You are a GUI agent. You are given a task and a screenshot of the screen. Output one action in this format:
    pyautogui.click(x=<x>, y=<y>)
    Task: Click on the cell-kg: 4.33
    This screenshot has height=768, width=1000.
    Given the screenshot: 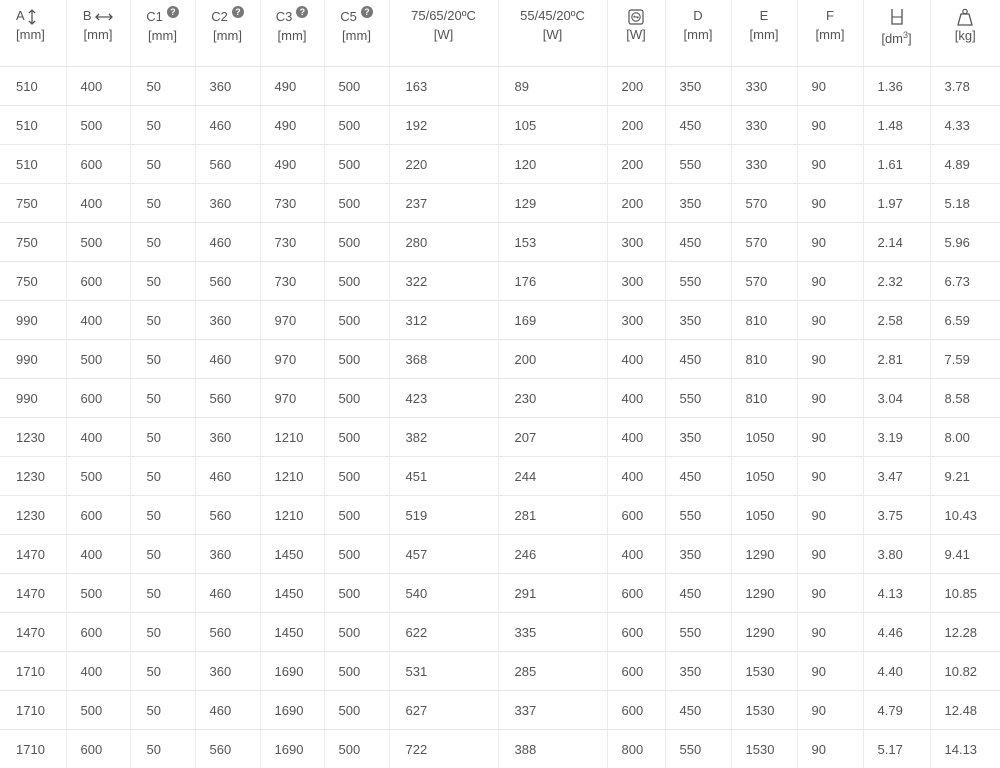 What is the action you would take?
    pyautogui.click(x=965, y=125)
    